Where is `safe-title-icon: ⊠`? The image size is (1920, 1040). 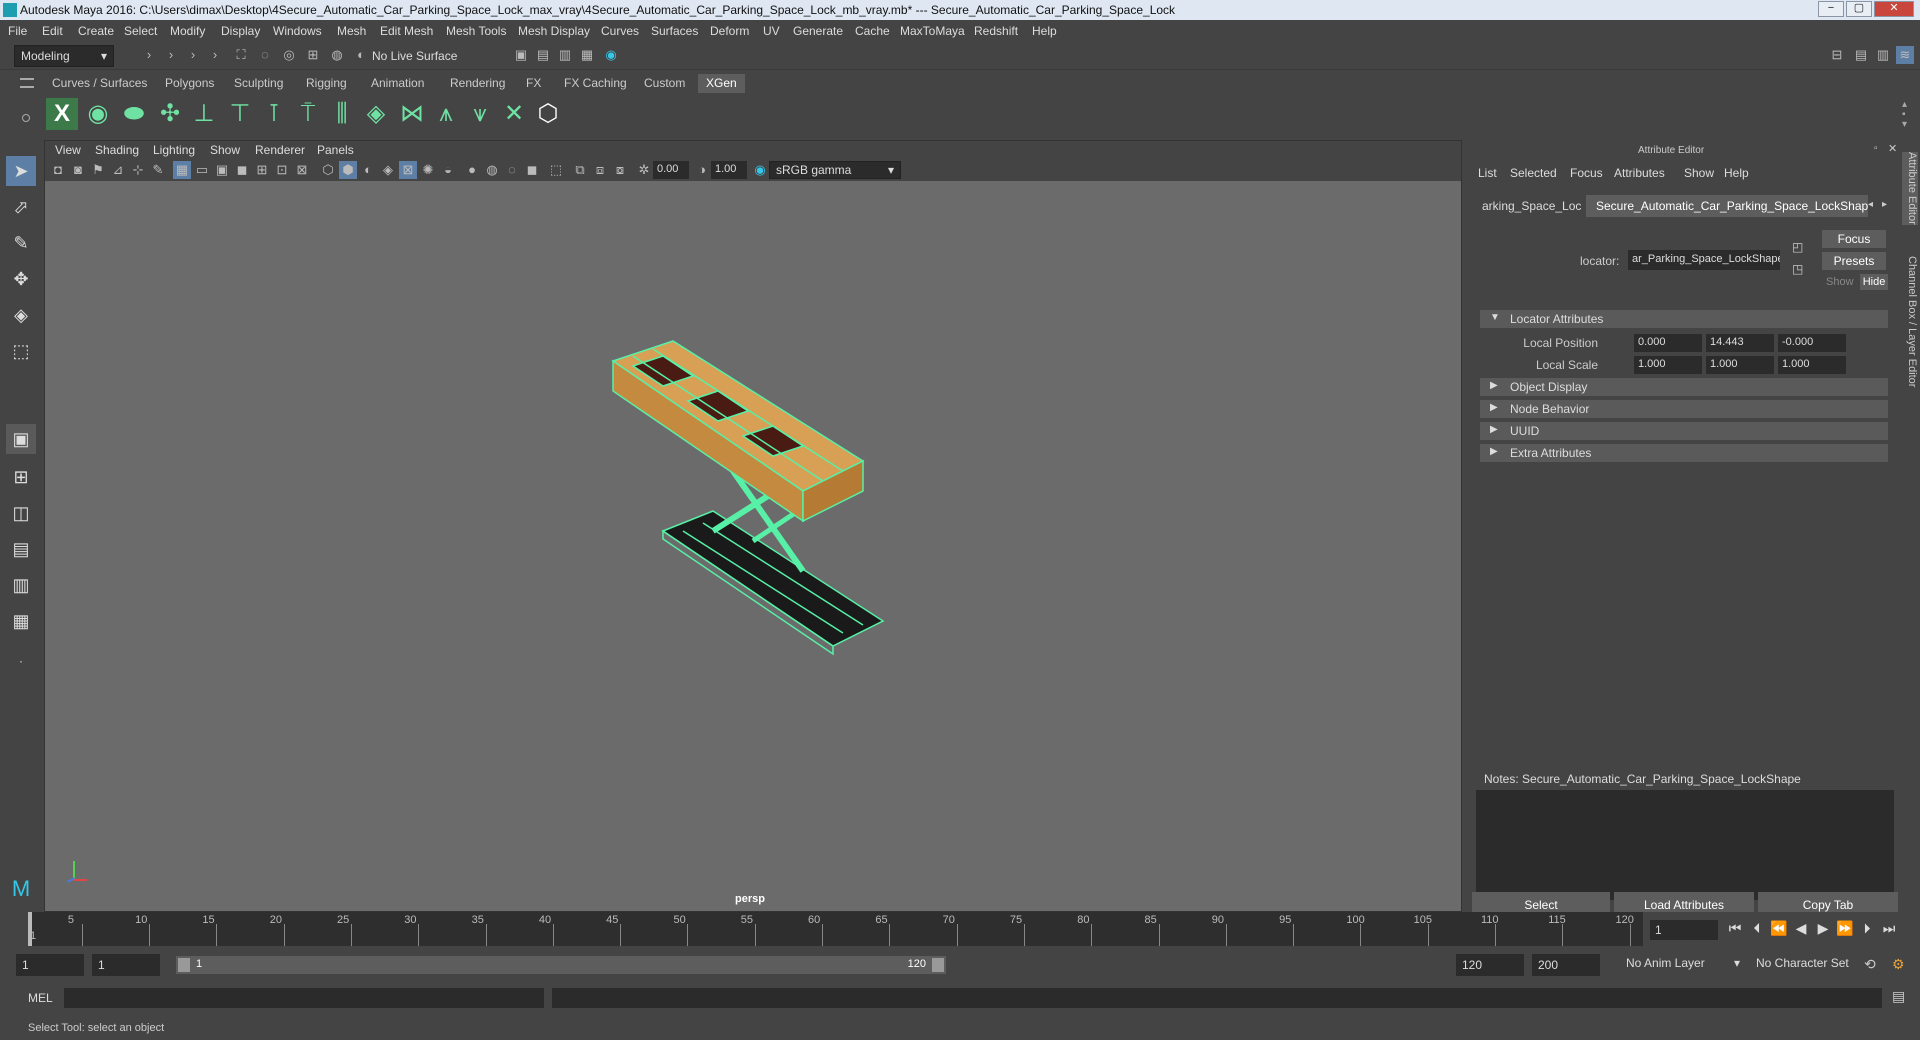
safe-title-icon: ⊠ is located at coordinates (302, 170).